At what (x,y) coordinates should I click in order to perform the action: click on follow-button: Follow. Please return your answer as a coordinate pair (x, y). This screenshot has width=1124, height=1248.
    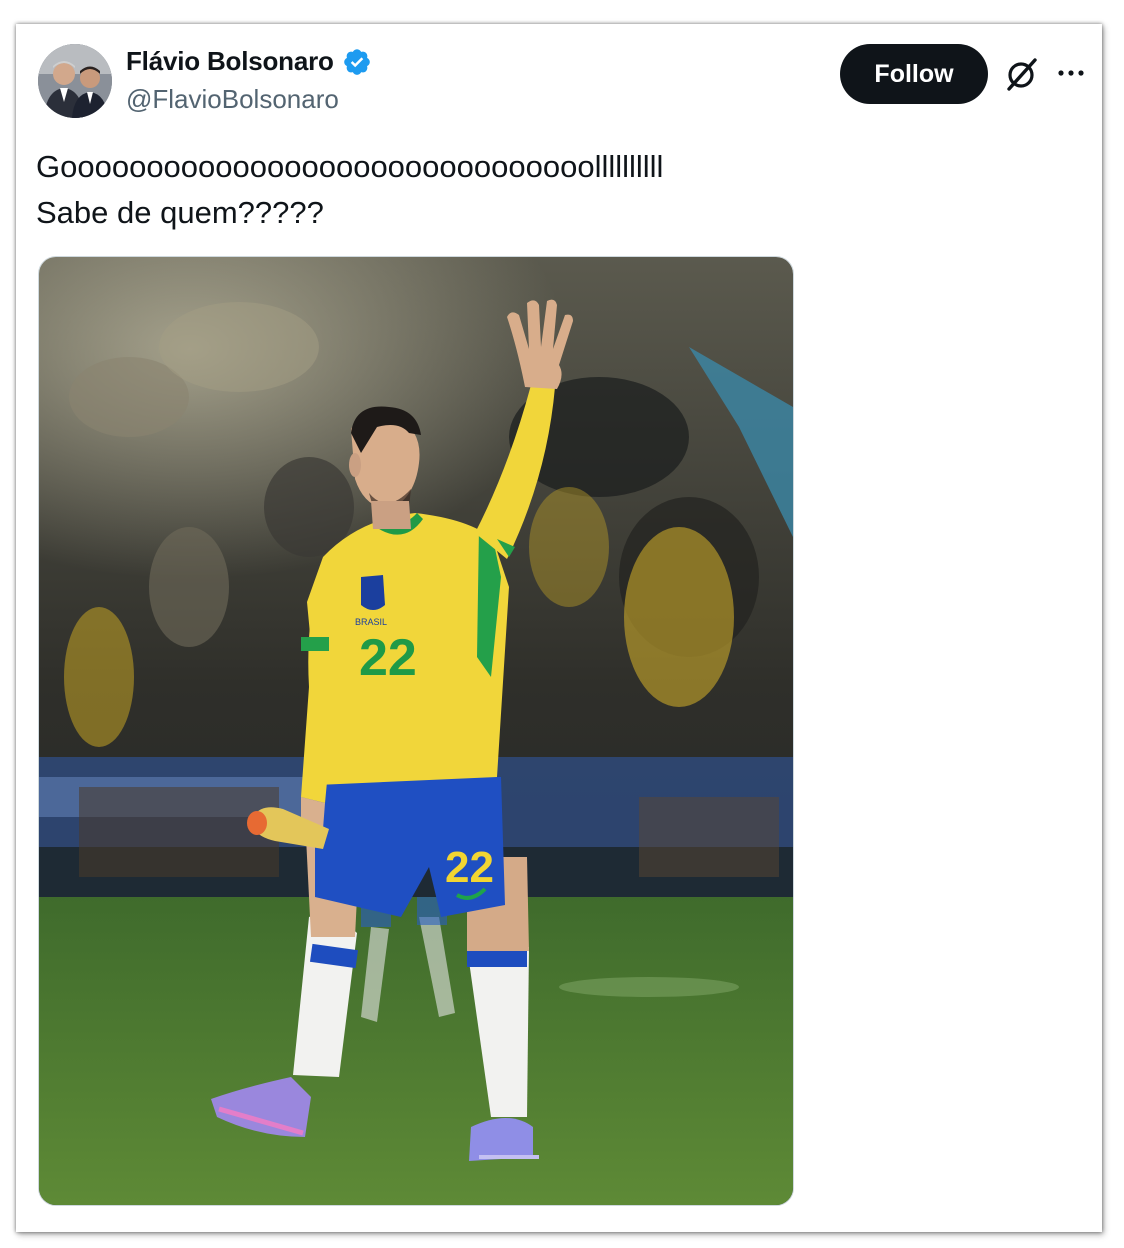
    Looking at the image, I should click on (914, 74).